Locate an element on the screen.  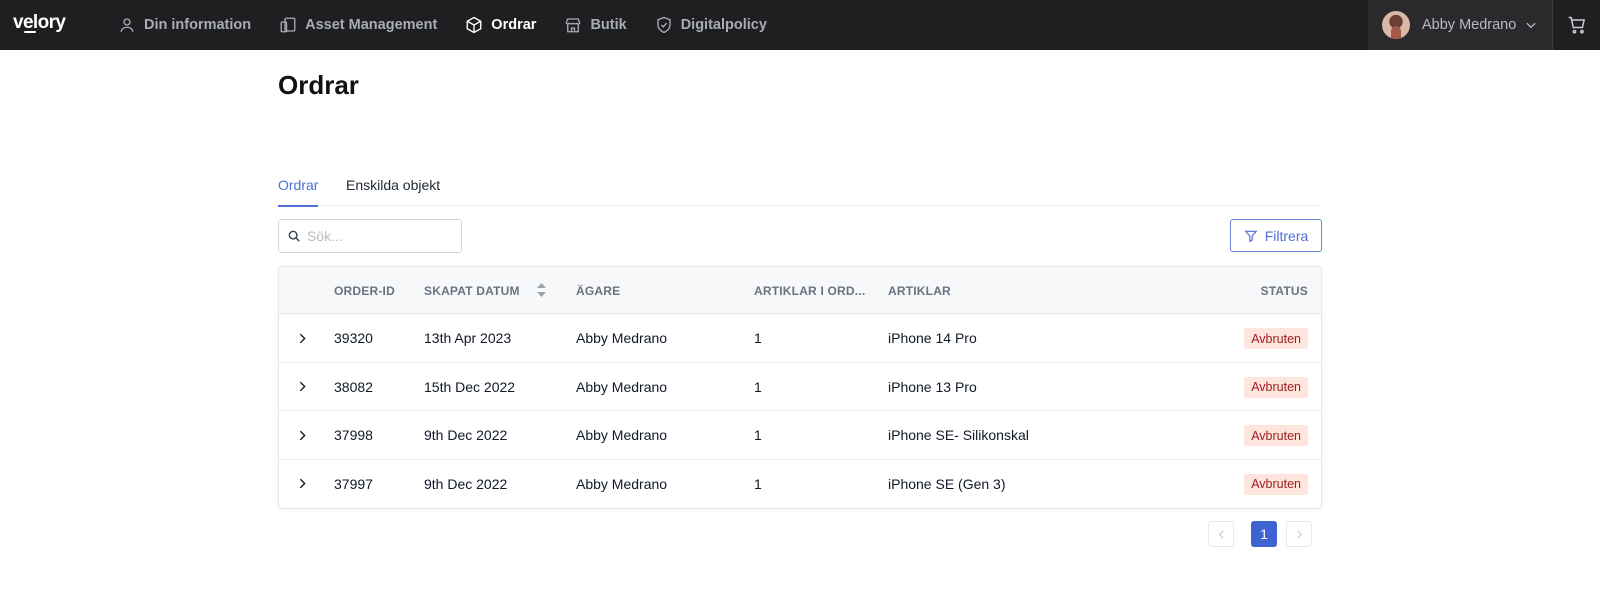
nav-item-butik: Butik is located at coordinates (595, 25).